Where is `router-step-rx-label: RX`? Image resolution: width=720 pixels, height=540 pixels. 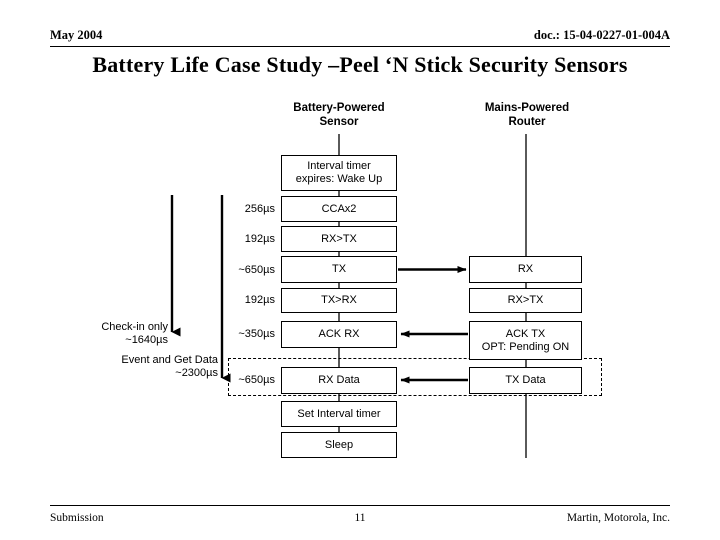 router-step-rx-label: RX is located at coordinates (525, 269).